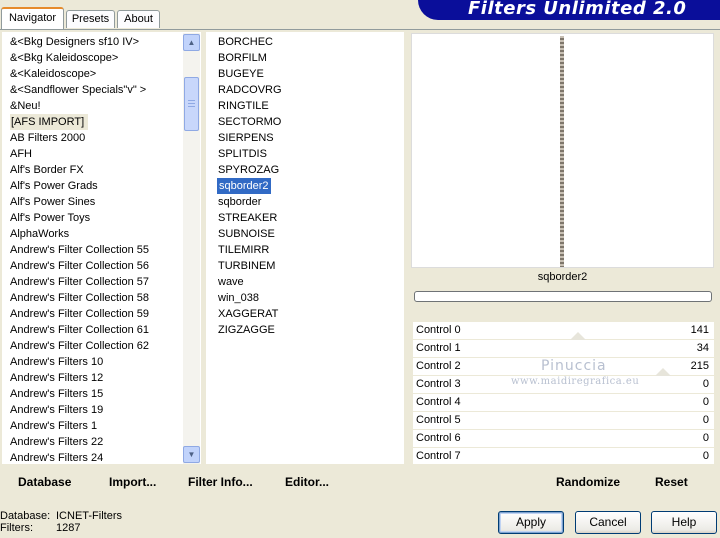 This screenshot has width=720, height=538. I want to click on category-list-item: AlphaWorks, so click(39, 234).